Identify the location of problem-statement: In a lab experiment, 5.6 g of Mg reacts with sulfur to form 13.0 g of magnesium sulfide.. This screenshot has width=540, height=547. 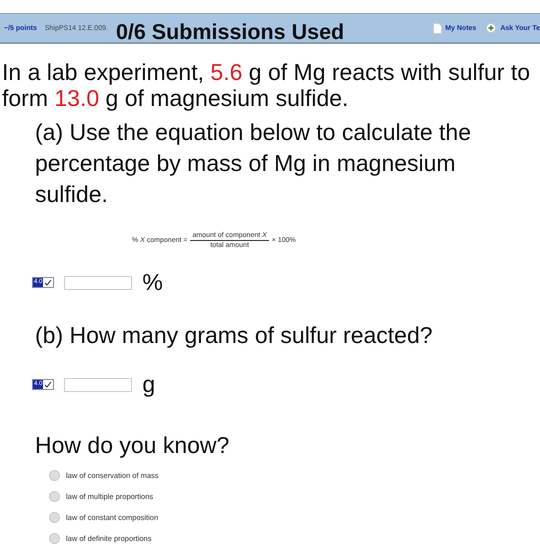
(266, 85).